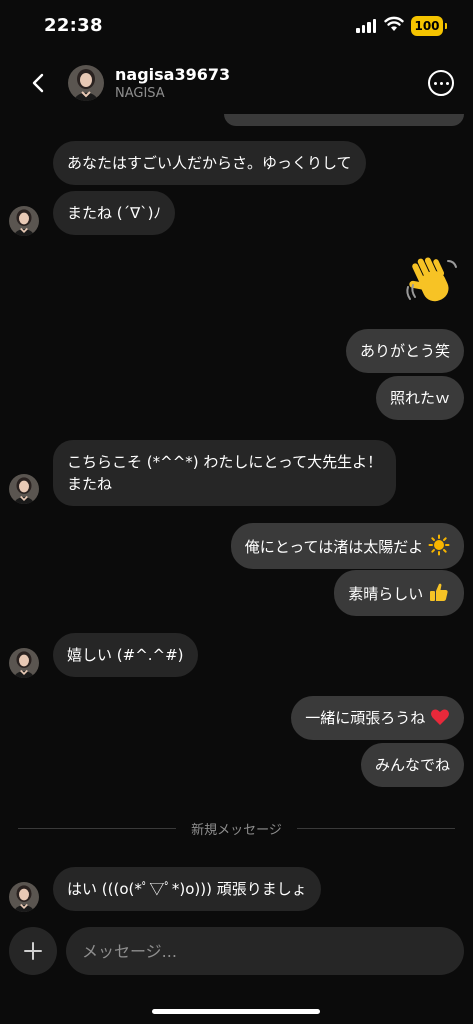 Image resolution: width=473 pixels, height=1024 pixels. Describe the element at coordinates (432, 281) in the screenshot. I see `waving-hand-icon` at that location.